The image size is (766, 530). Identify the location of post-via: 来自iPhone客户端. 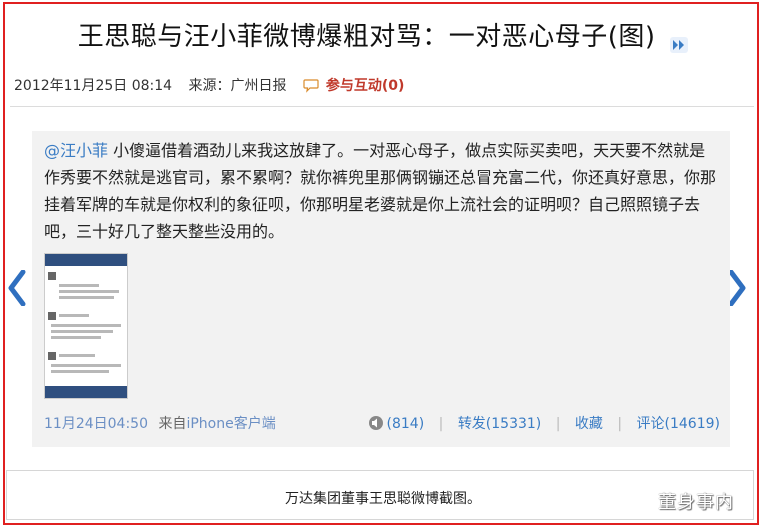
(216, 424).